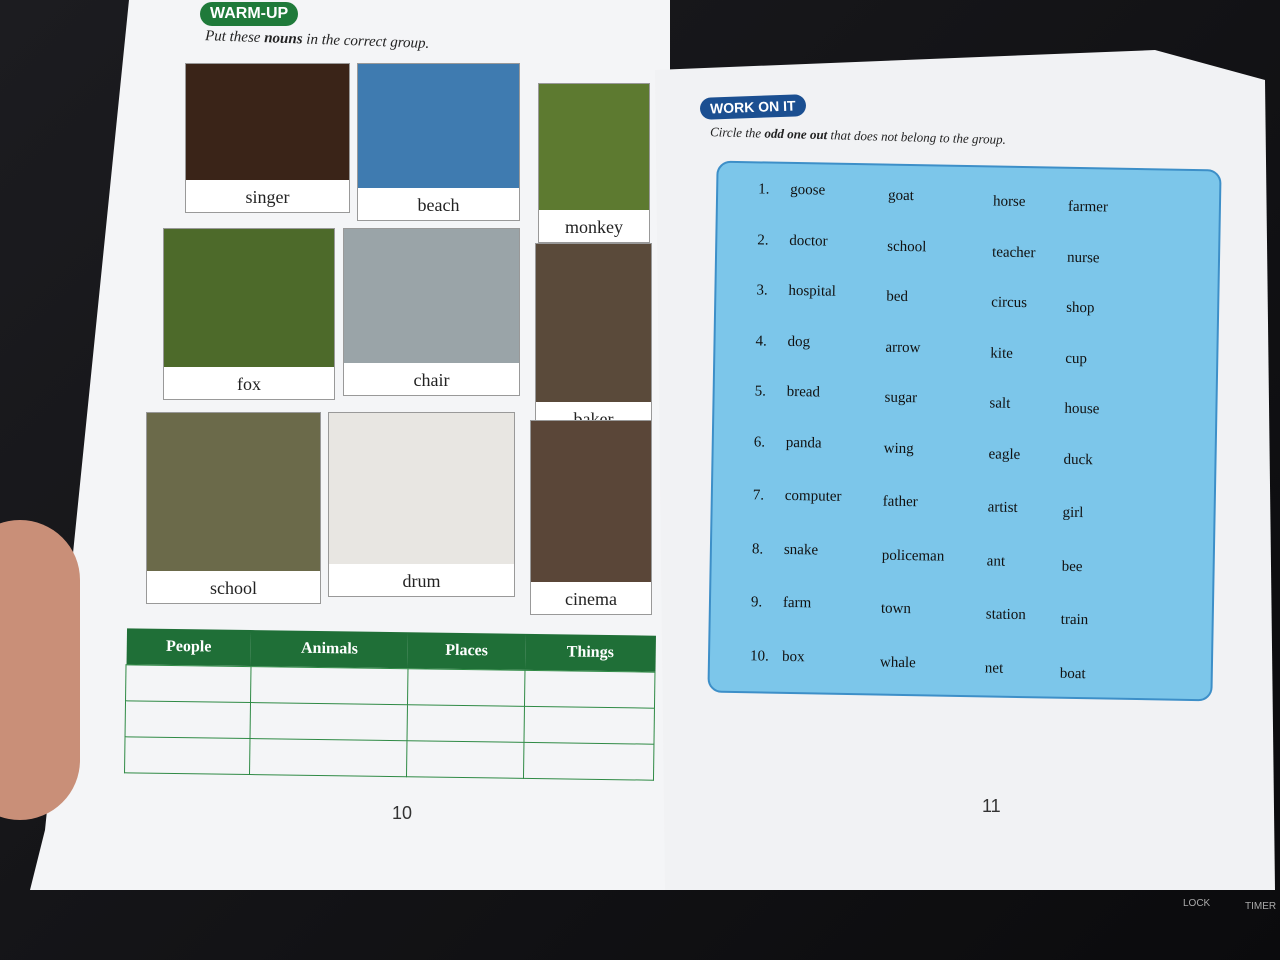 Image resolution: width=1280 pixels, height=960 pixels. Describe the element at coordinates (966, 301) in the screenshot. I see `exercise-row: 3. hospital bed circus shop` at that location.